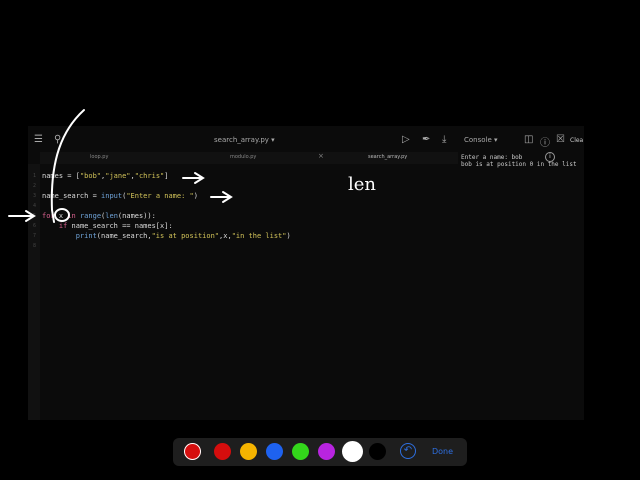 This screenshot has height=480, width=640. Describe the element at coordinates (67, 166) in the screenshot. I see `ink-curve` at that location.